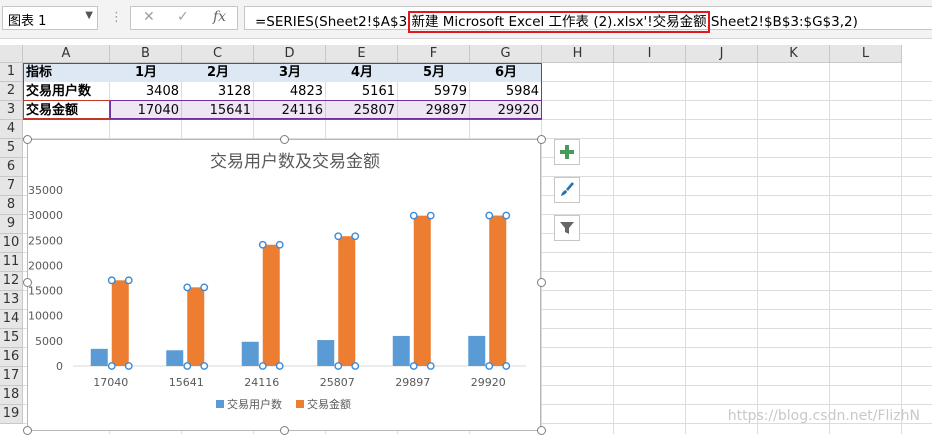  Describe the element at coordinates (11, 110) in the screenshot. I see `row-header-3: 3` at that location.